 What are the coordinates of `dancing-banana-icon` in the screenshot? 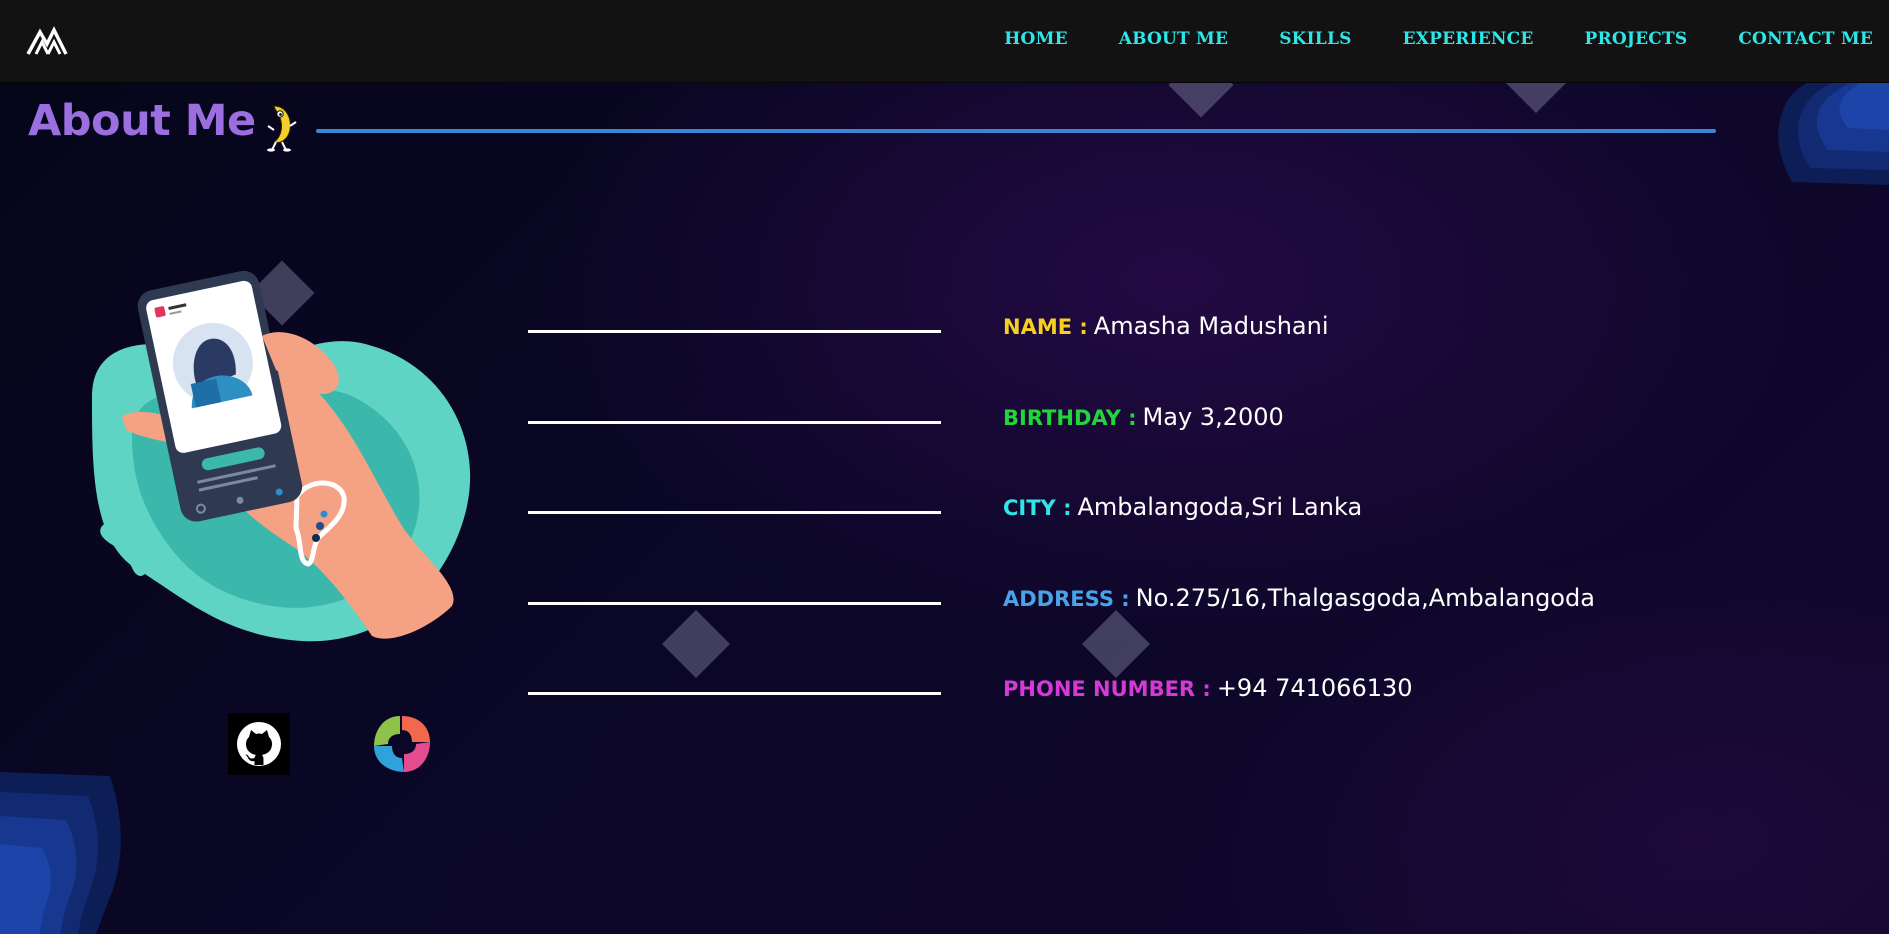 It's located at (282, 128).